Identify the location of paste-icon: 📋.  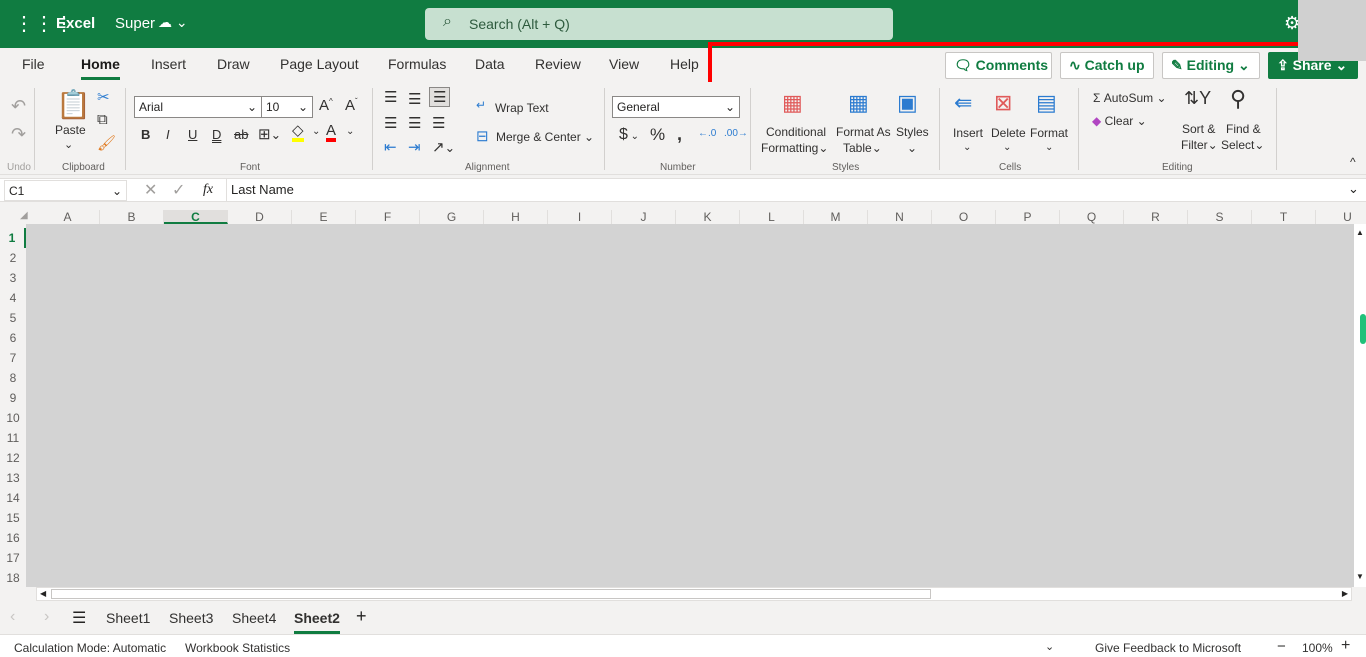
(73, 104).